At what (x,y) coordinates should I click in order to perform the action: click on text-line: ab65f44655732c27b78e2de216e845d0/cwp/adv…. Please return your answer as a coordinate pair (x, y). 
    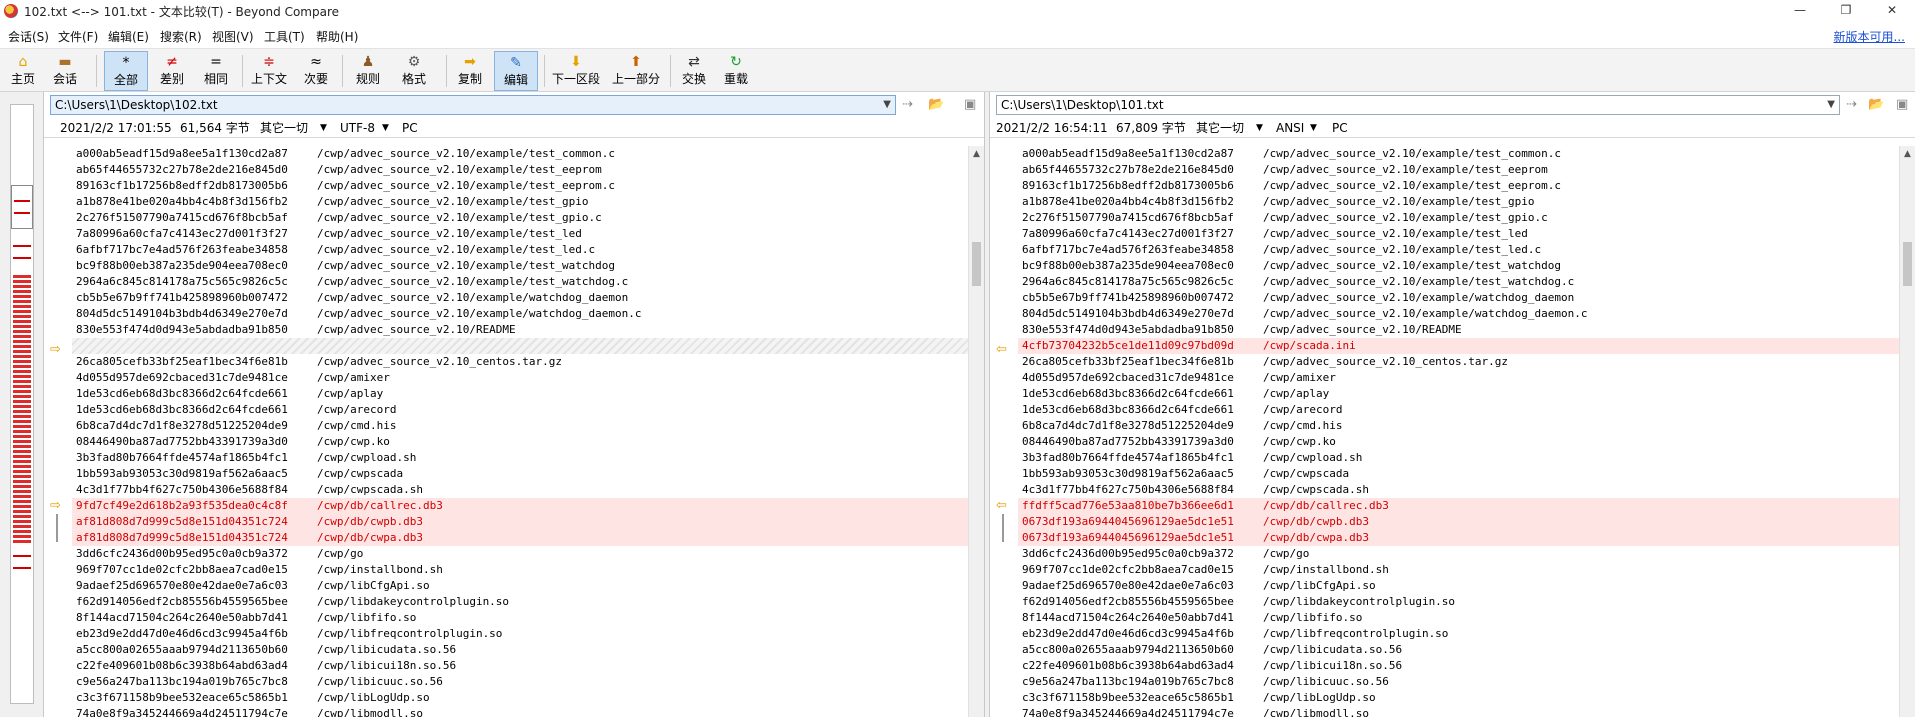
    Looking at the image, I should click on (520, 170).